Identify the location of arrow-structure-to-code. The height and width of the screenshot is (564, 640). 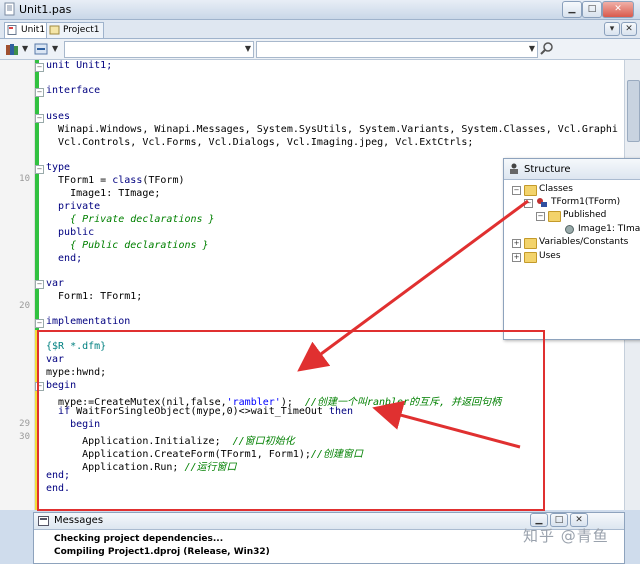
(413, 285).